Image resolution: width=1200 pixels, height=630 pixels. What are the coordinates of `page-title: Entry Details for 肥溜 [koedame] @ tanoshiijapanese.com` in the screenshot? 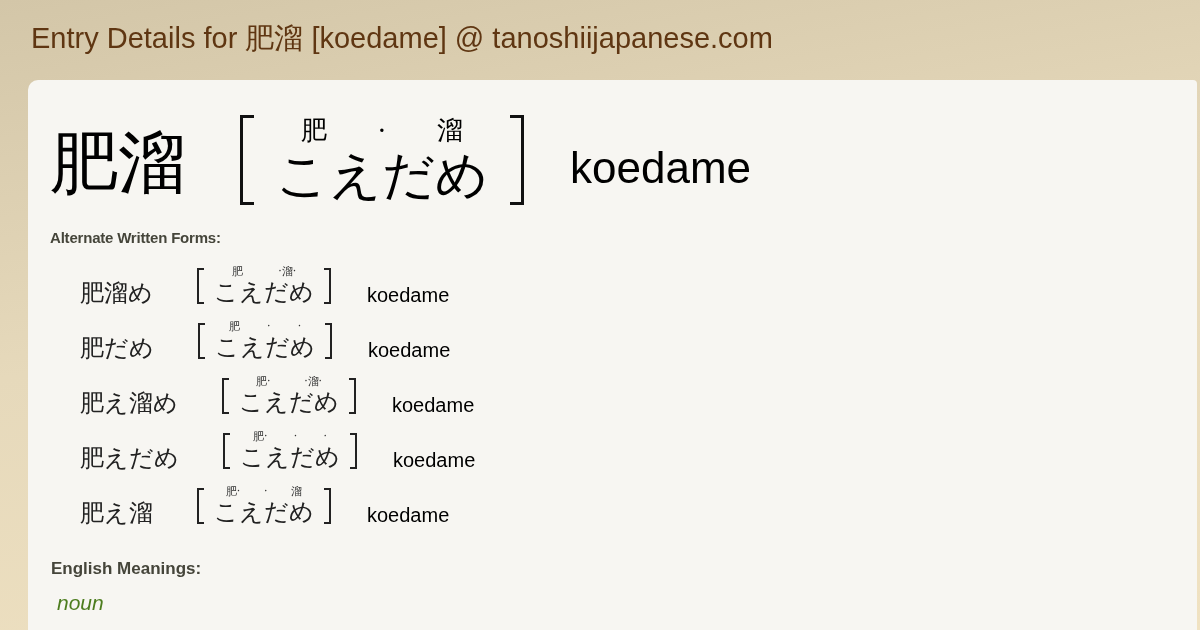 It's located at (402, 38).